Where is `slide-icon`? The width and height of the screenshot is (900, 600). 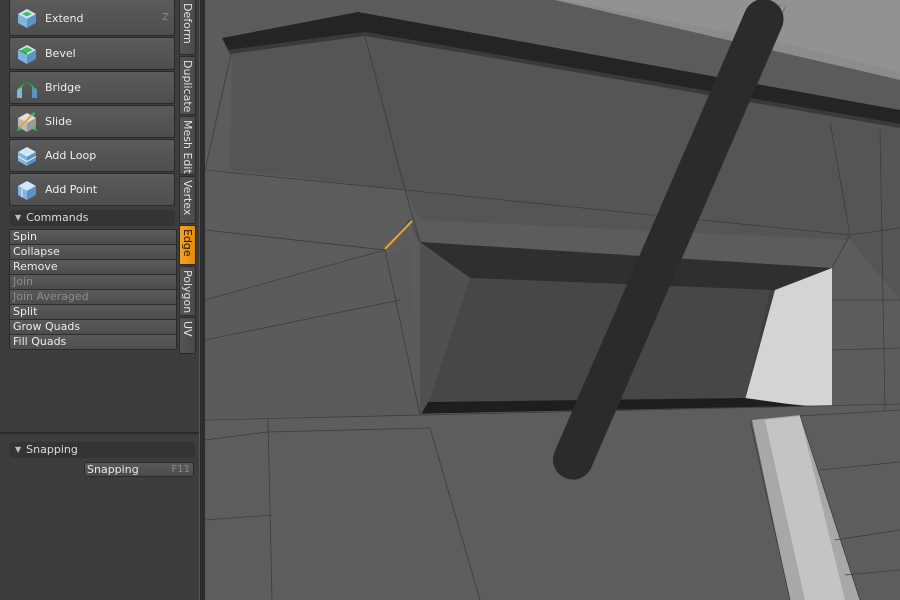 slide-icon is located at coordinates (27, 122).